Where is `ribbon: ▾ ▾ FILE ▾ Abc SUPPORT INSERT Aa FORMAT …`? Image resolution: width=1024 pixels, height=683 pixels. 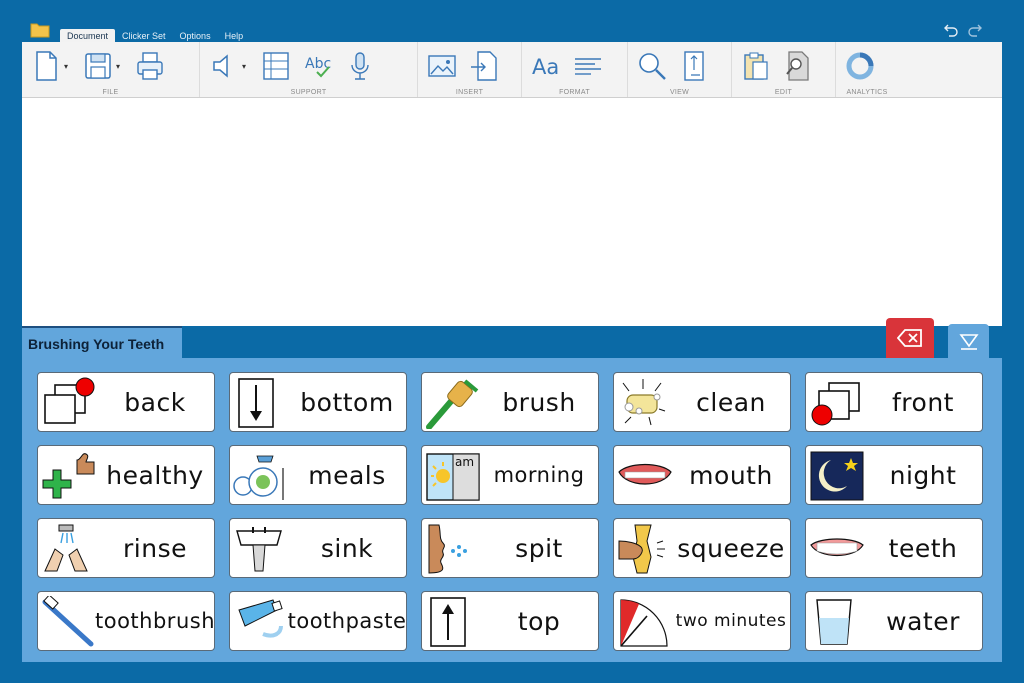
ribbon: ▾ ▾ FILE ▾ Abc SUPPORT INSERT Aa FORMAT … is located at coordinates (512, 70).